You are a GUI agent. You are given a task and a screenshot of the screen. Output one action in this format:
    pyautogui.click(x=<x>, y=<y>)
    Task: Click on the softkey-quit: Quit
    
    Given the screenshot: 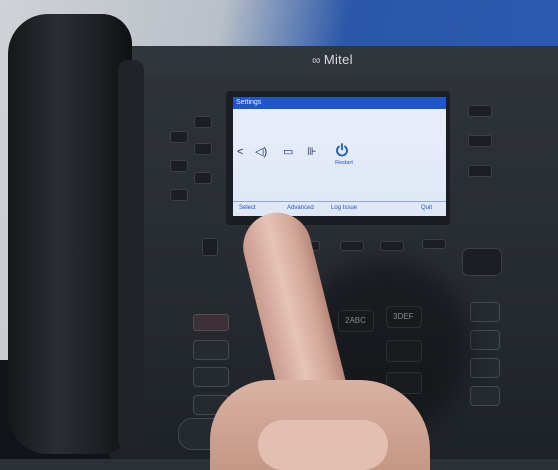 What is the action you would take?
    pyautogui.click(x=426, y=208)
    